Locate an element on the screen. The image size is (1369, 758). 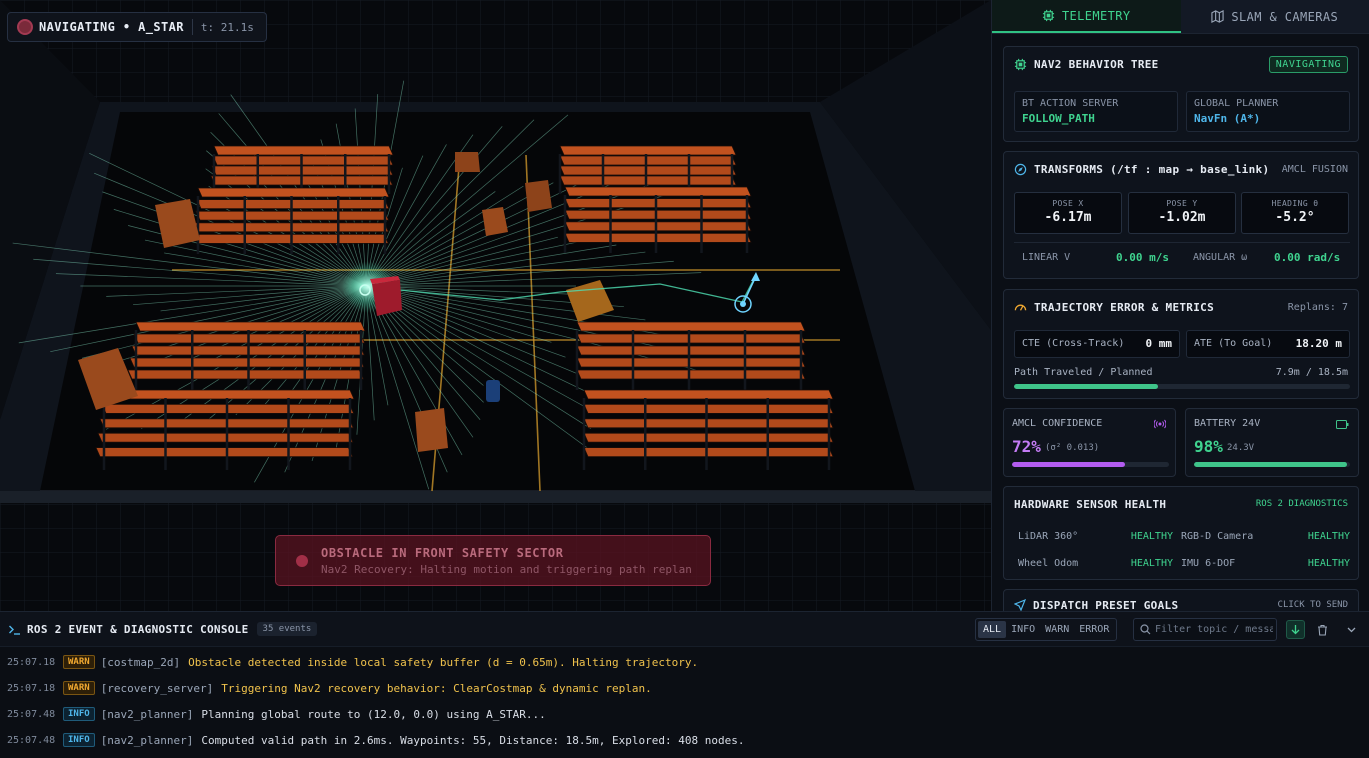
map-icon is located at coordinates (1218, 16).